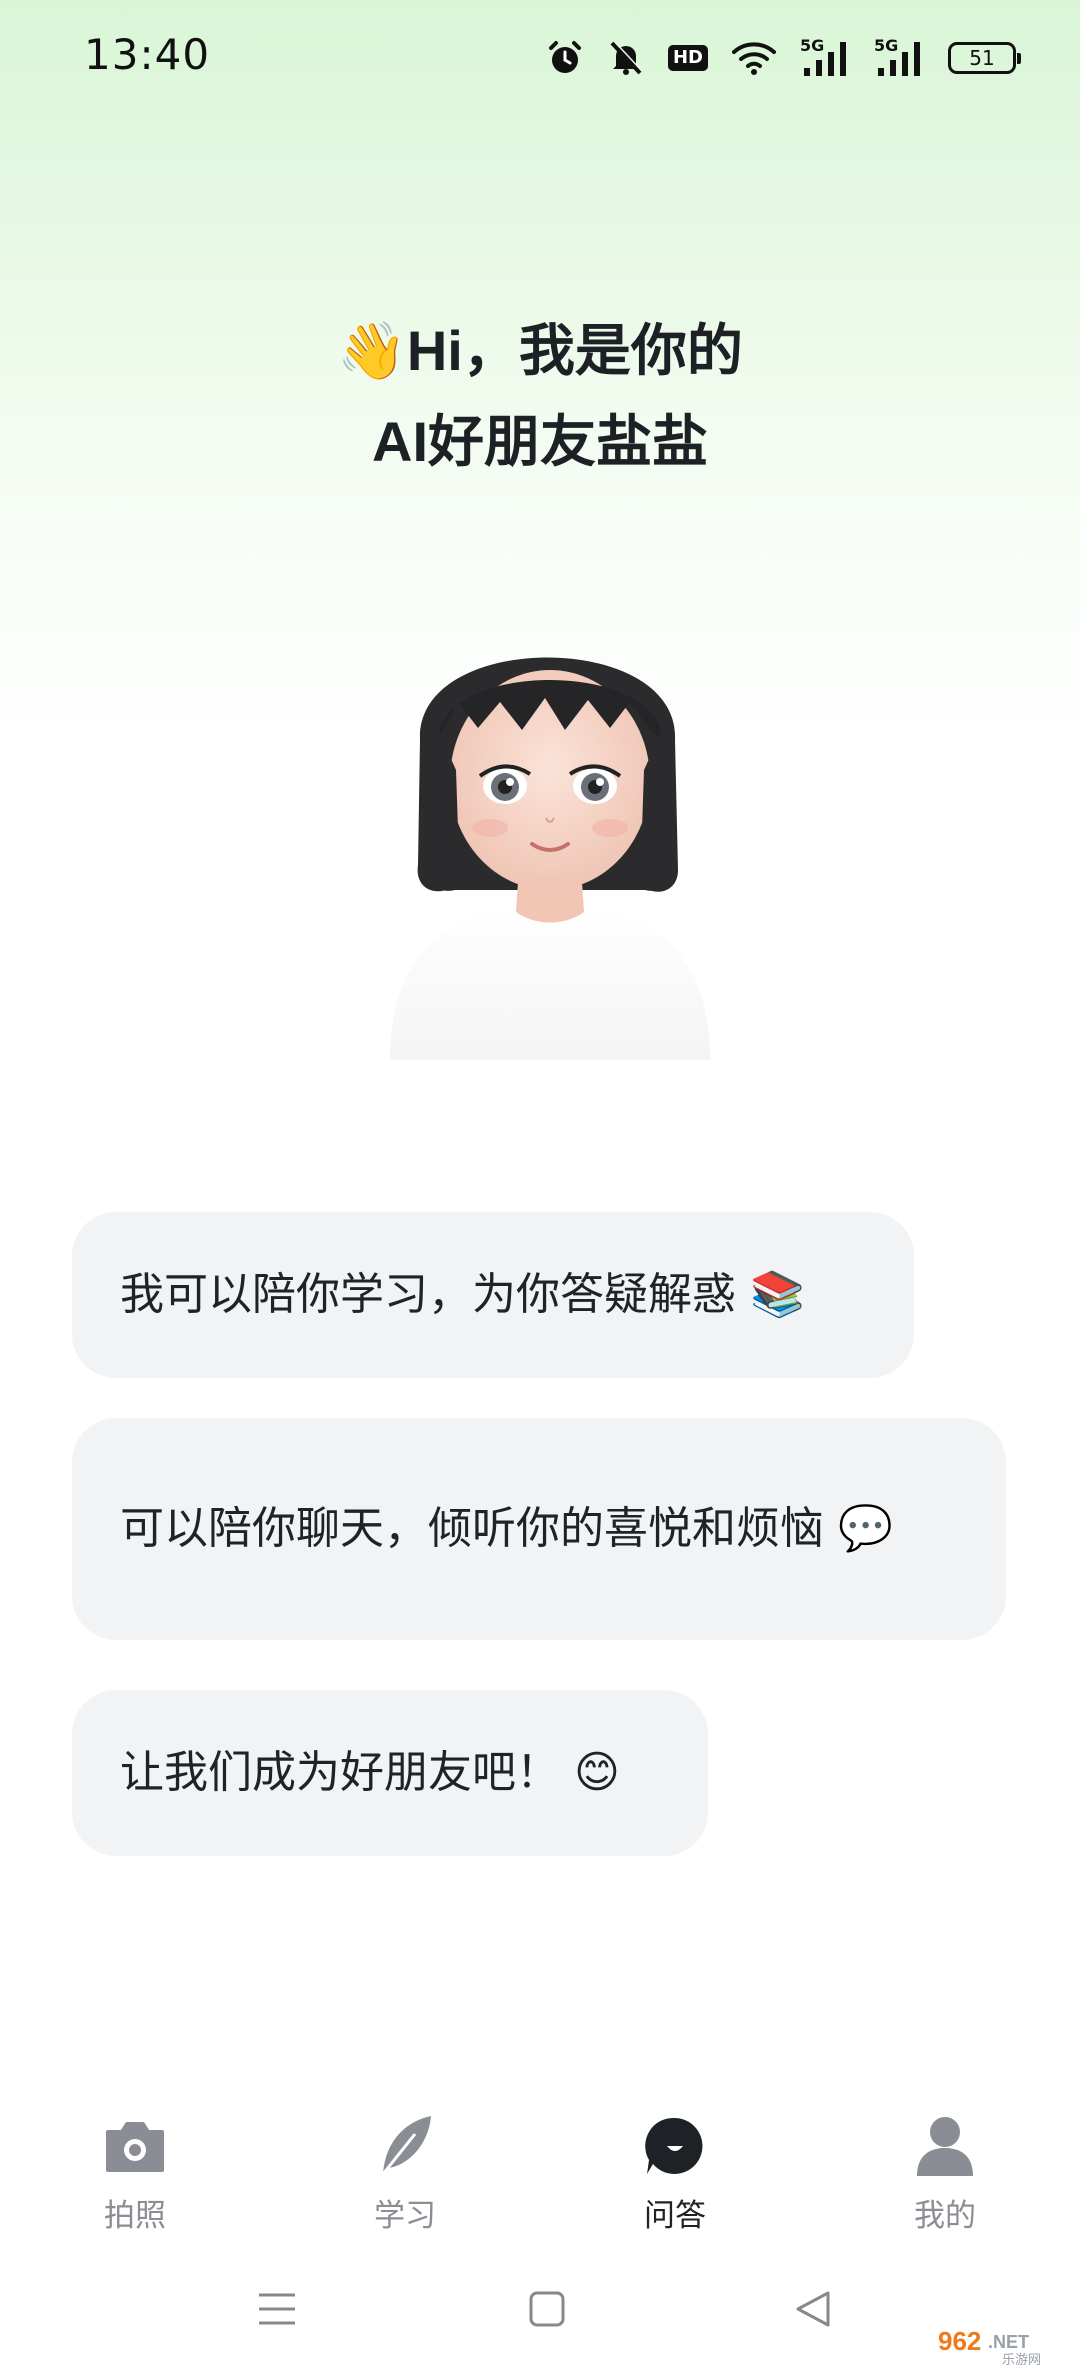  What do you see at coordinates (687, 58) in the screenshot?
I see `hd-icon: HD` at bounding box center [687, 58].